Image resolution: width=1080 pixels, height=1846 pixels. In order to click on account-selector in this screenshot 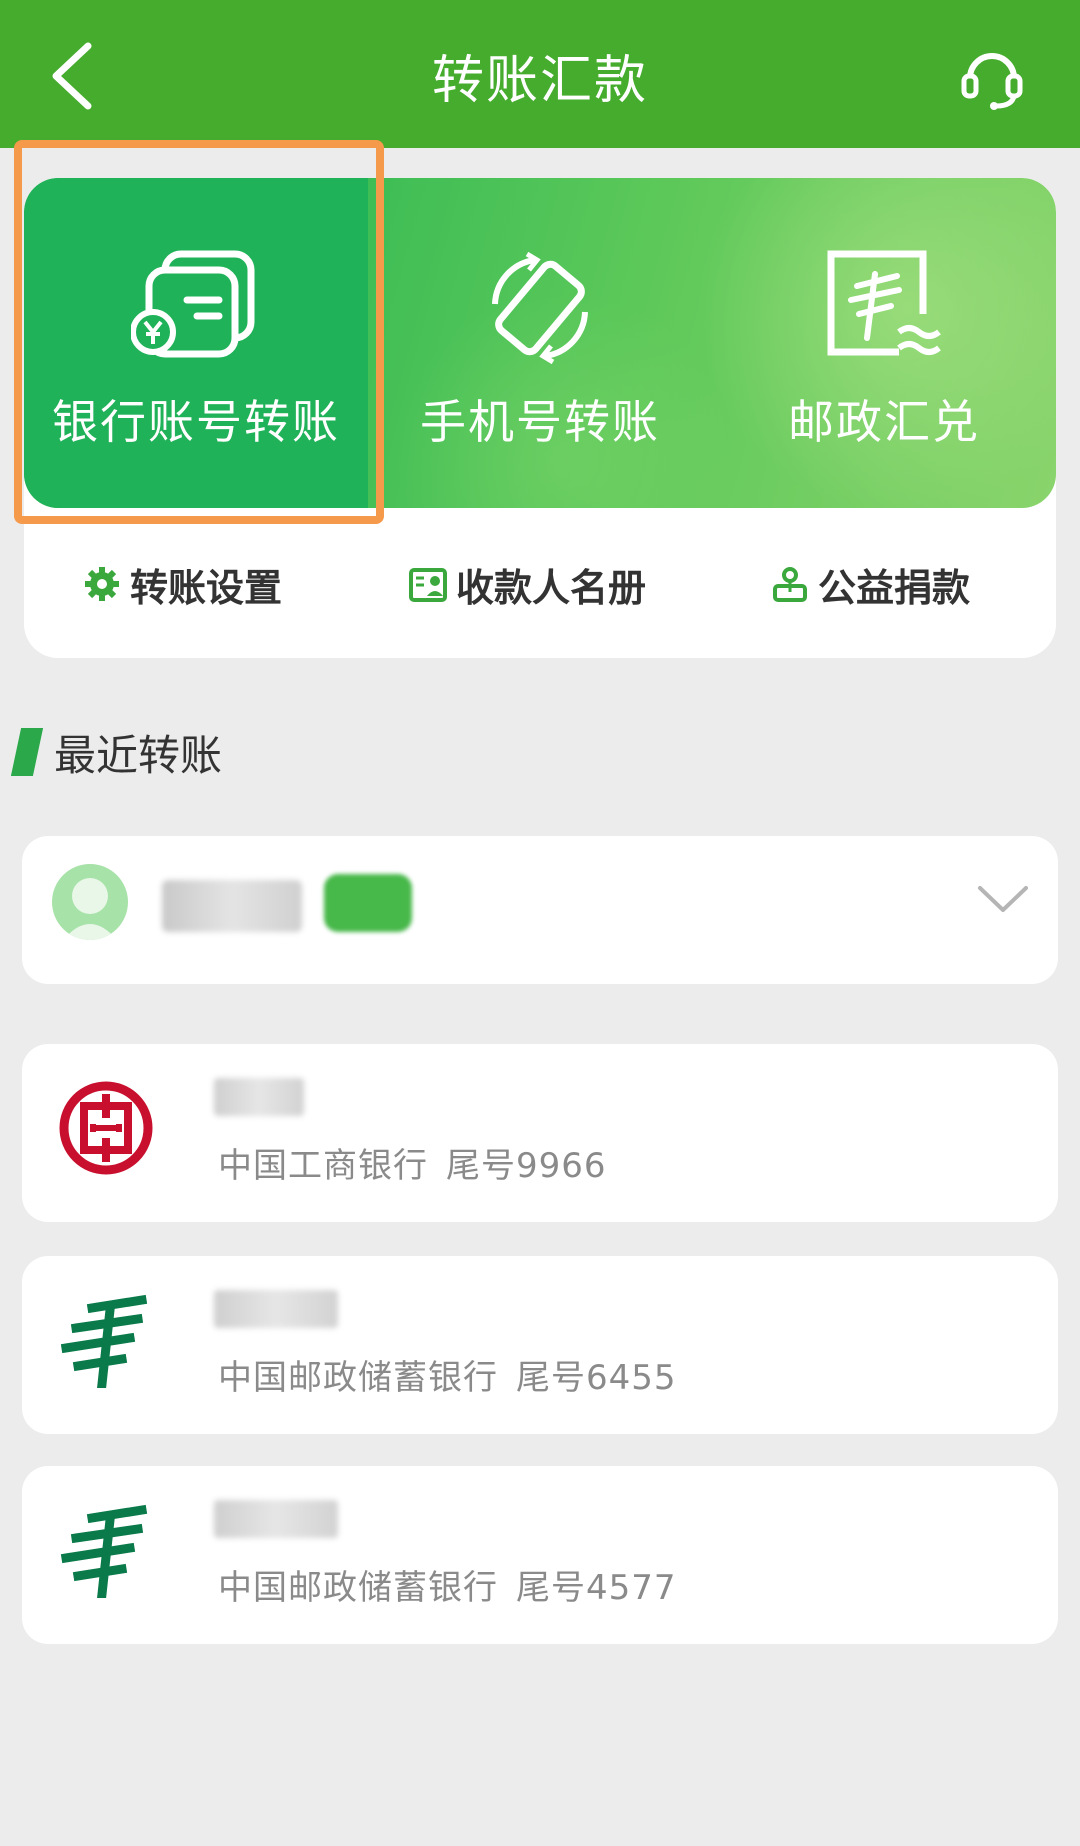, I will do `click(540, 910)`.